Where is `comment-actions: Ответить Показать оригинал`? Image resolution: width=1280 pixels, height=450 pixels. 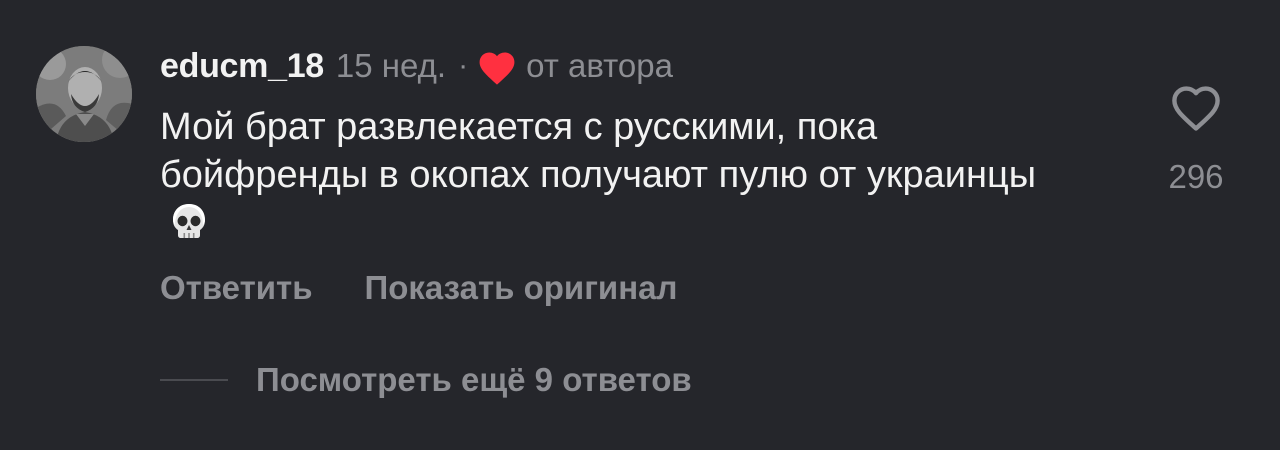
comment-actions: Ответить Показать оригинал is located at coordinates (418, 288).